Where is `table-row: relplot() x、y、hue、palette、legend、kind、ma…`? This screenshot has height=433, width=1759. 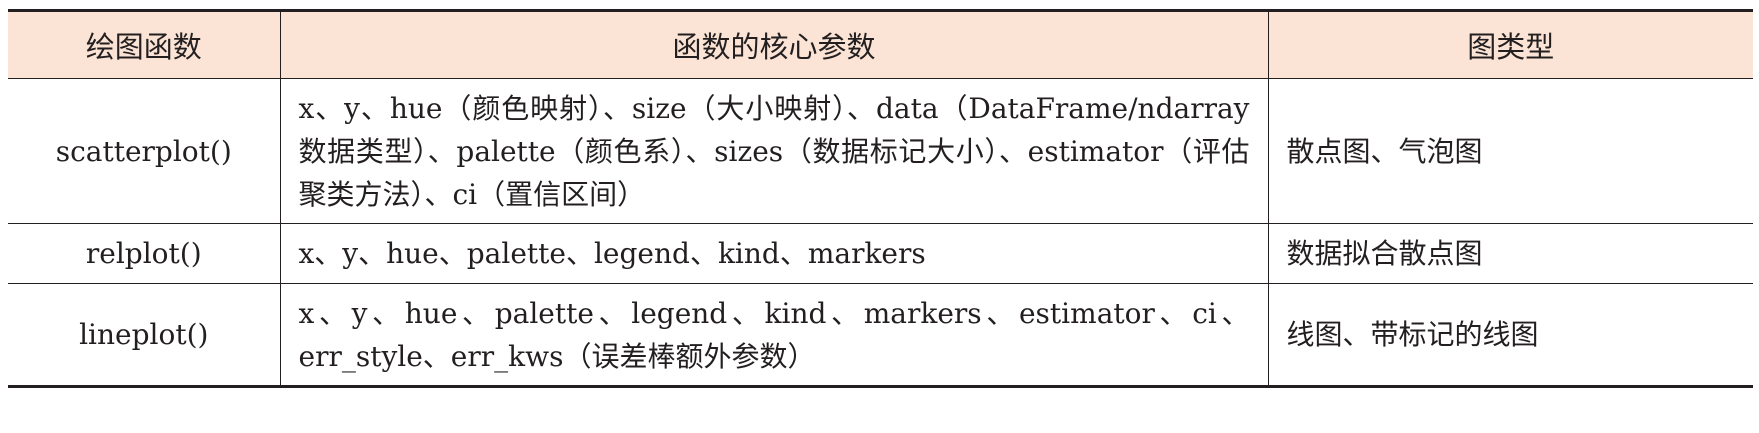
table-row: relplot() x、y、hue、palette、legend、kind、ma… is located at coordinates (880, 253).